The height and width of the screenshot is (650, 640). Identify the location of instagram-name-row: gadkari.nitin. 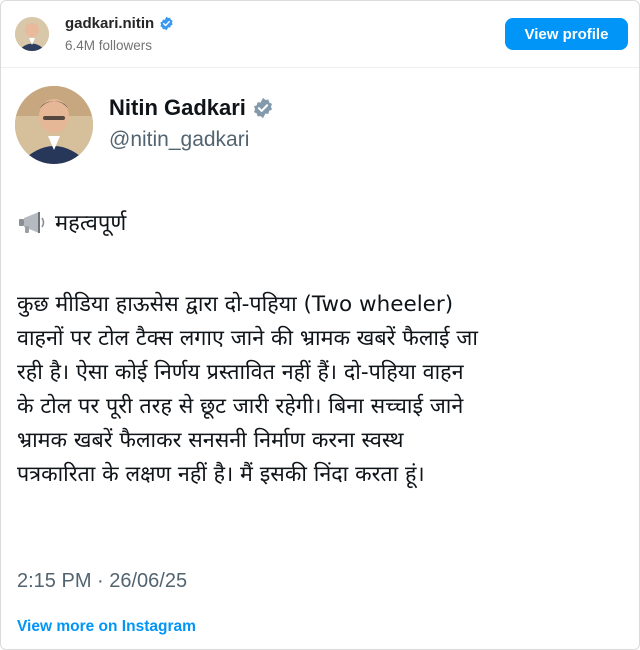
(119, 23).